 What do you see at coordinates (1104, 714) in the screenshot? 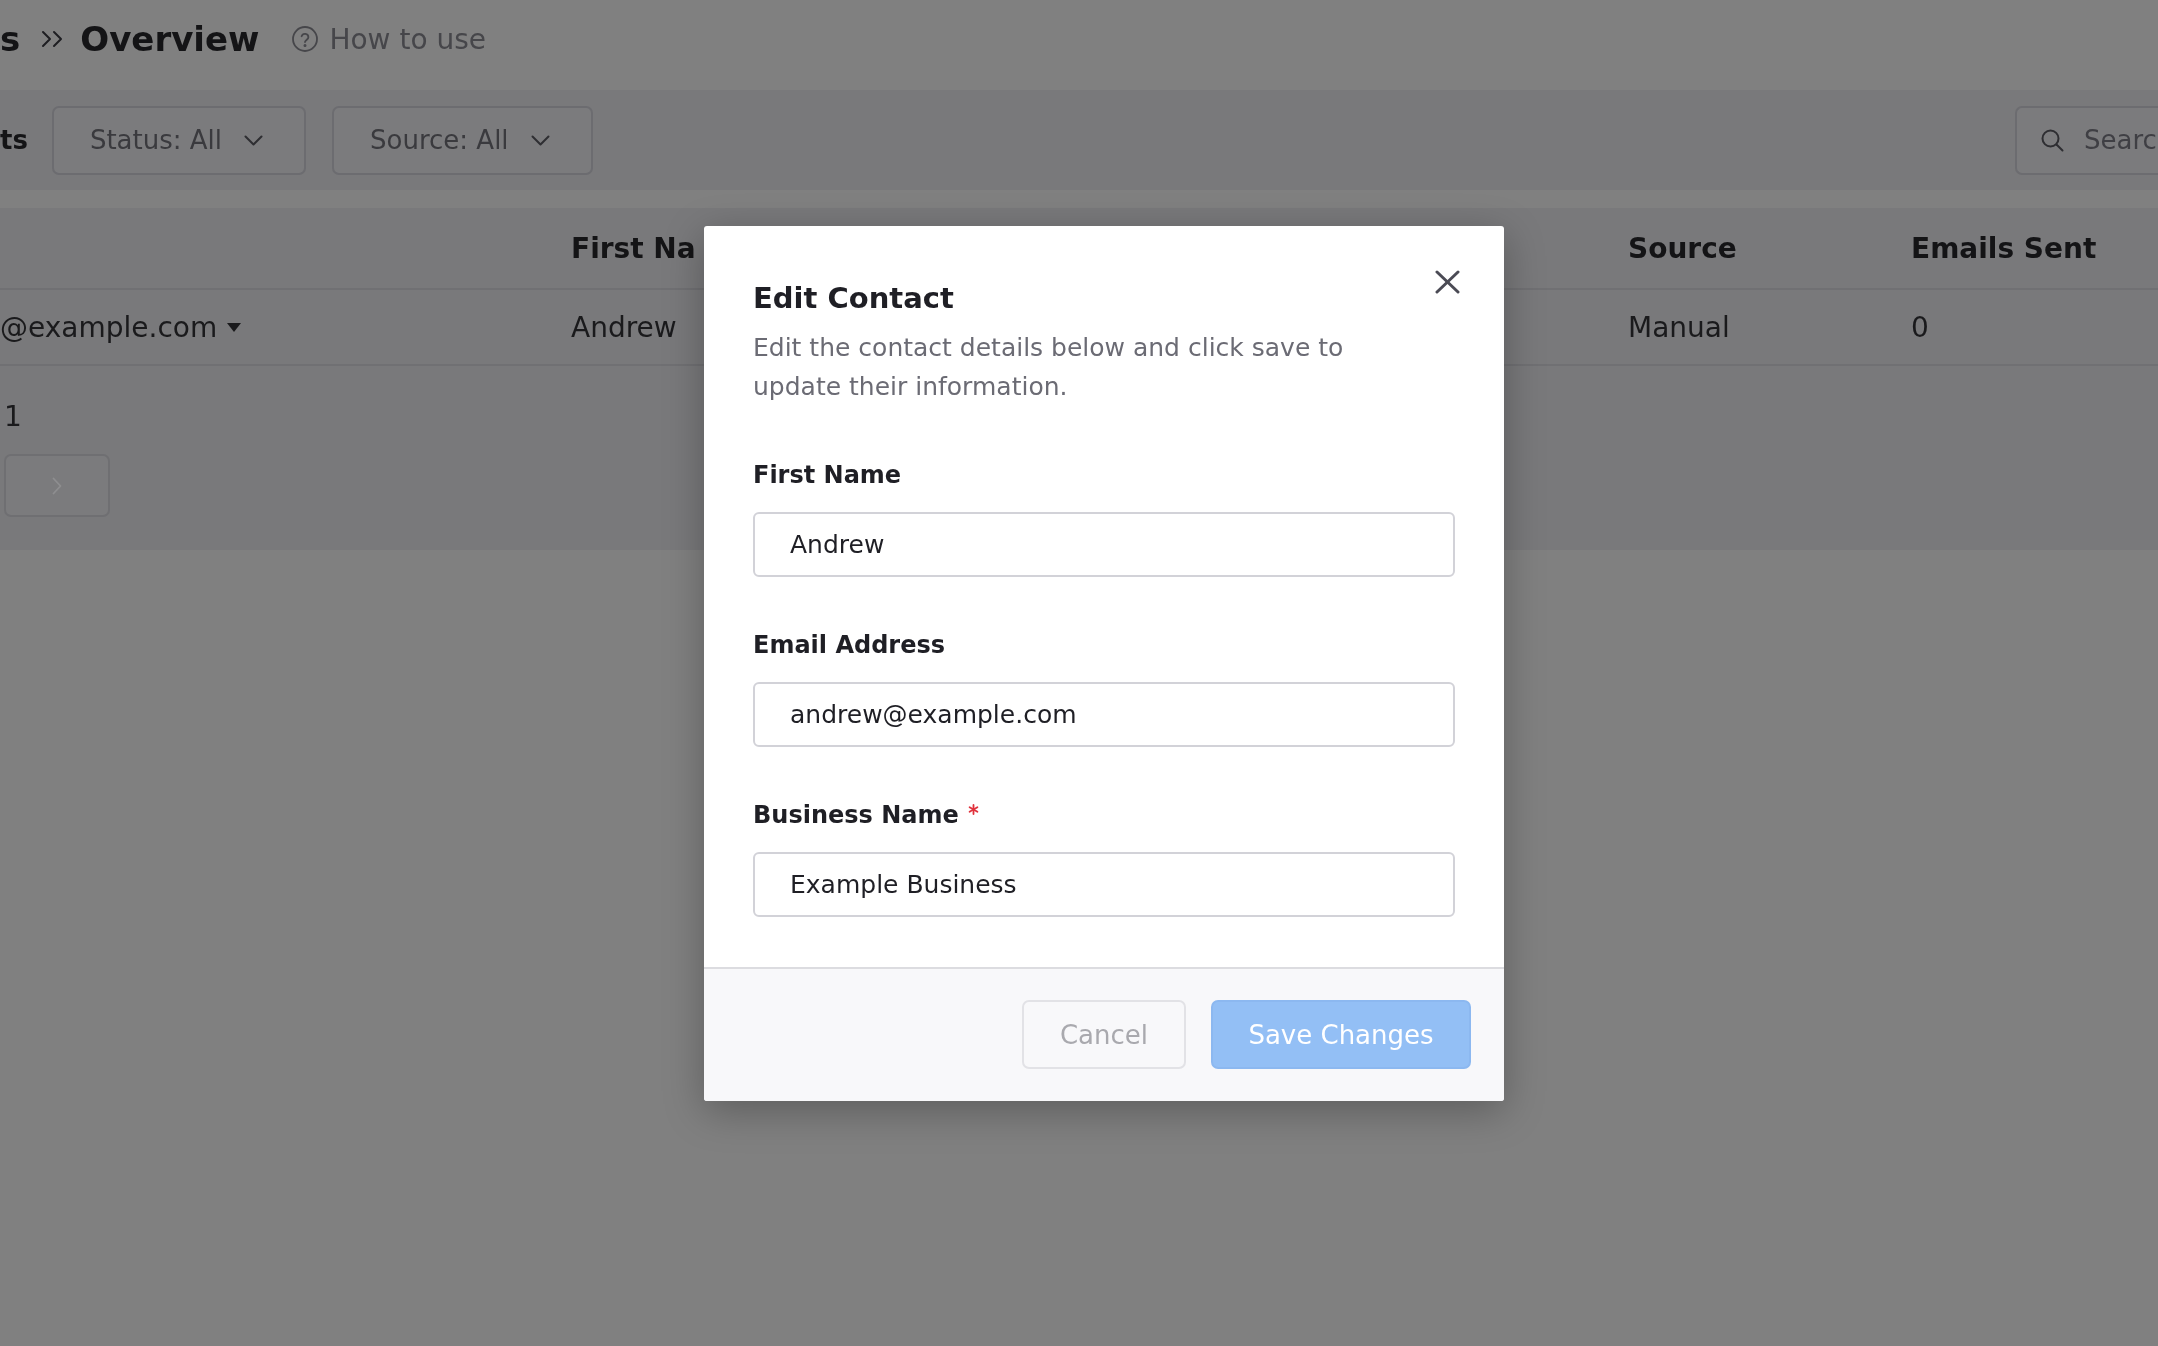
I see `text-input: andrew@example.com` at bounding box center [1104, 714].